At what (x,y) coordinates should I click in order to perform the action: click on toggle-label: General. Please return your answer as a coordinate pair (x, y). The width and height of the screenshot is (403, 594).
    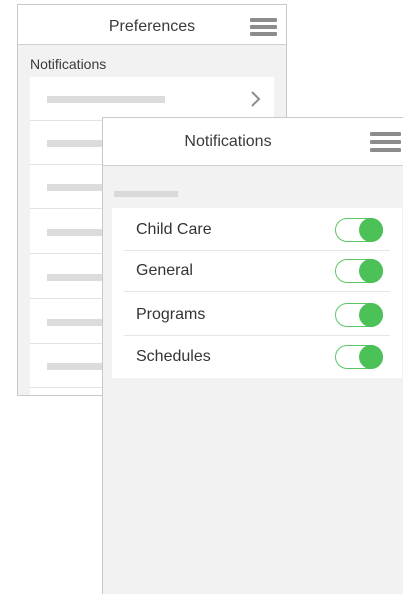
    Looking at the image, I should click on (164, 270).